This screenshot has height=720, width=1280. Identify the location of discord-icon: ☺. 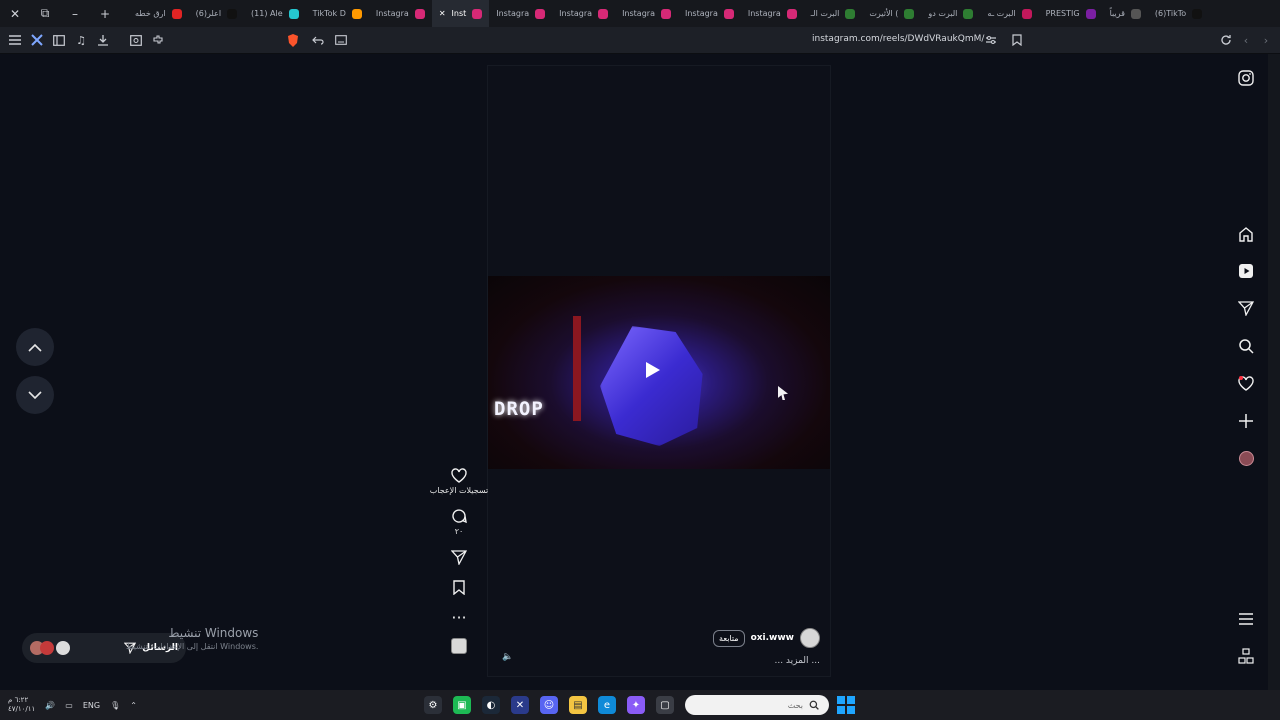
(549, 705).